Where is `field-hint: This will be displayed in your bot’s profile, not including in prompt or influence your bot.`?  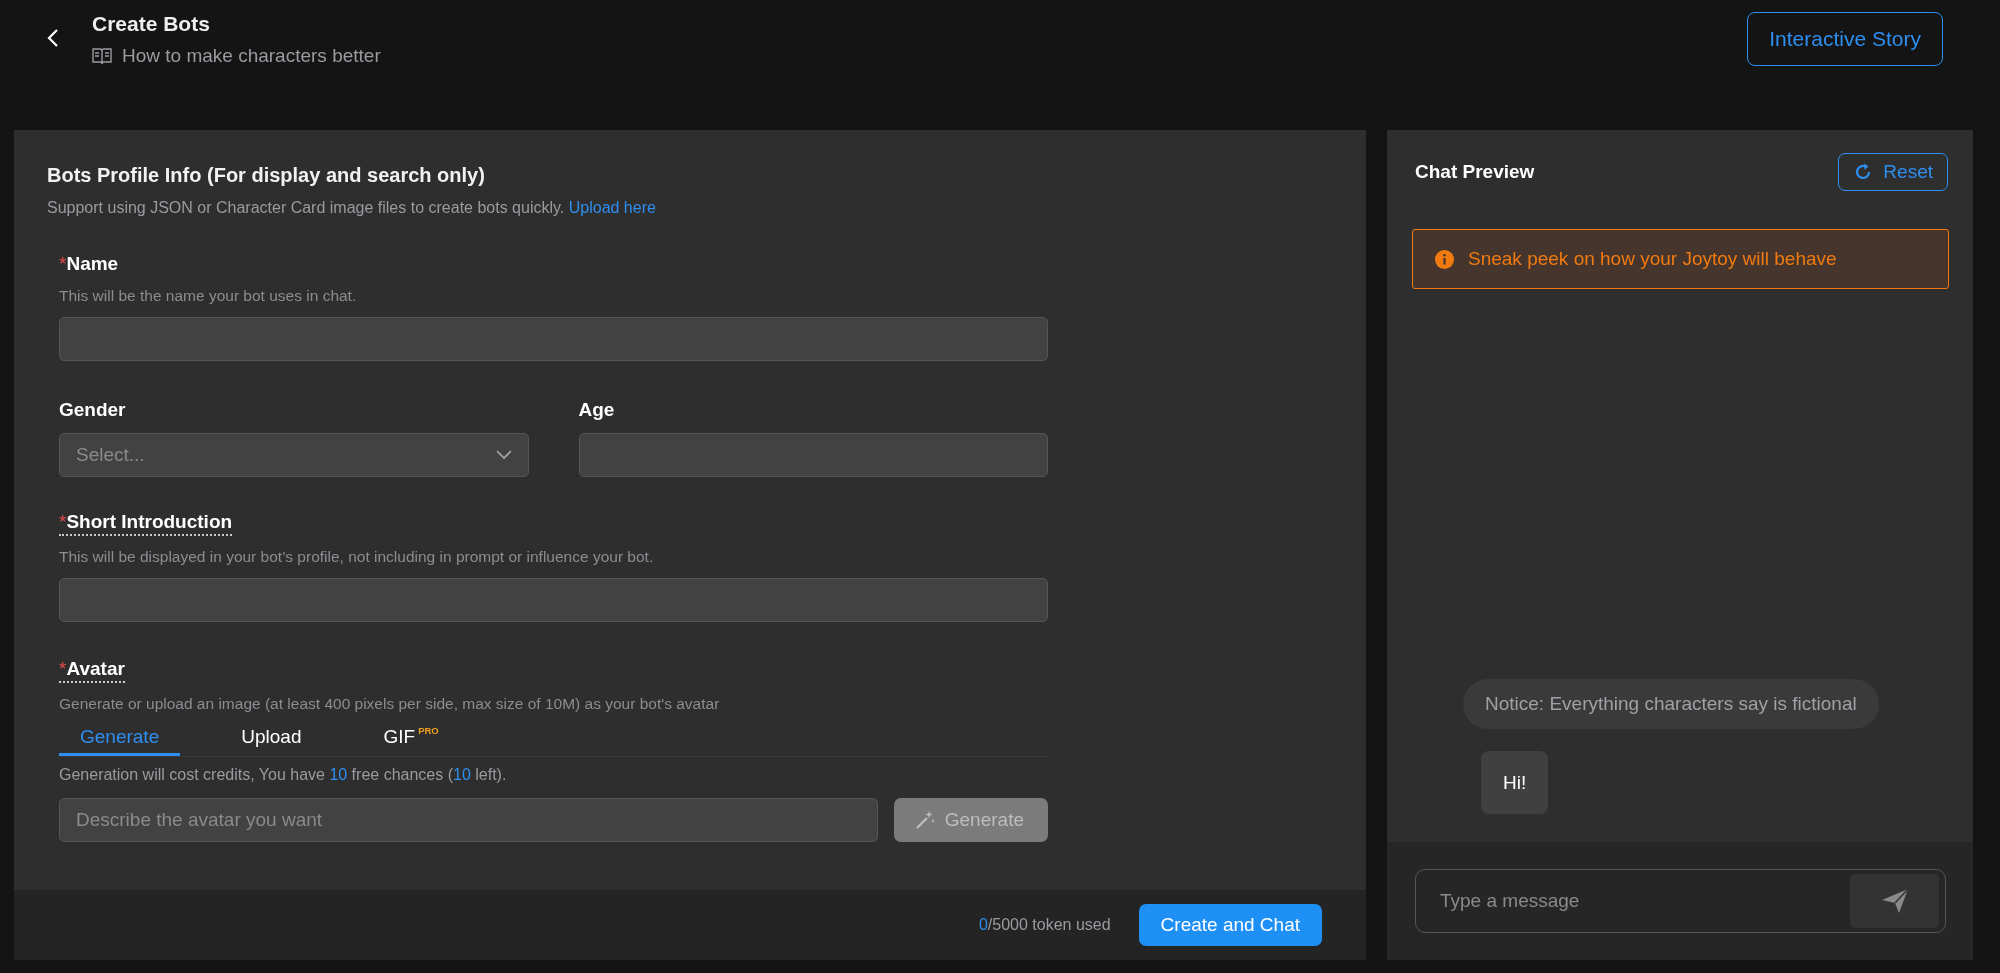
field-hint: This will be displayed in your bot’s profile, not including in prompt or influence your bot. is located at coordinates (357, 557).